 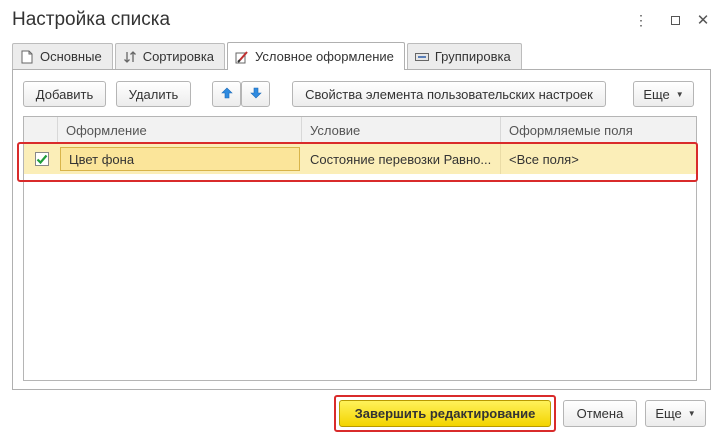 I want to click on tab-conditional-formatting: Условное оформление, so click(x=316, y=56).